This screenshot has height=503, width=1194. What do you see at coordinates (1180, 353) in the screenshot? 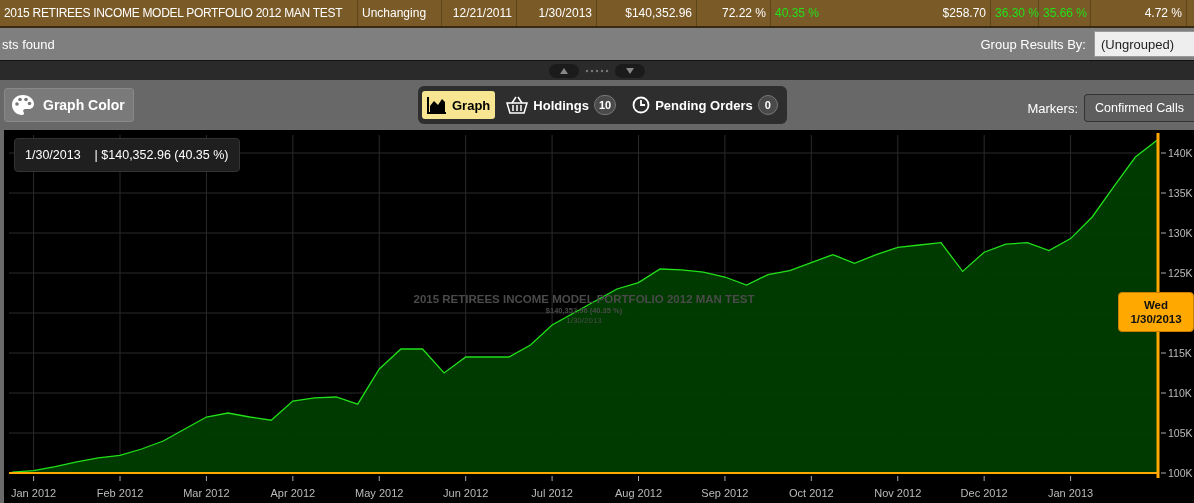
I see `y-tick-label: 115K` at bounding box center [1180, 353].